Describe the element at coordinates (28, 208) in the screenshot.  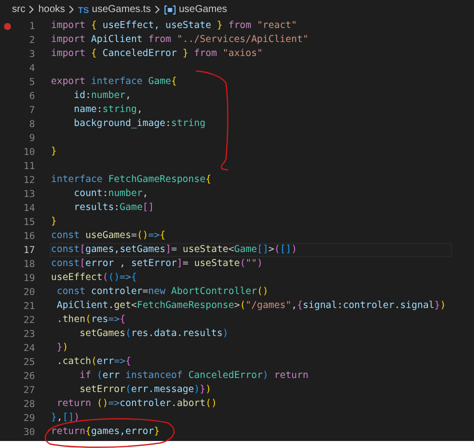
I see `line-number: 14` at that location.